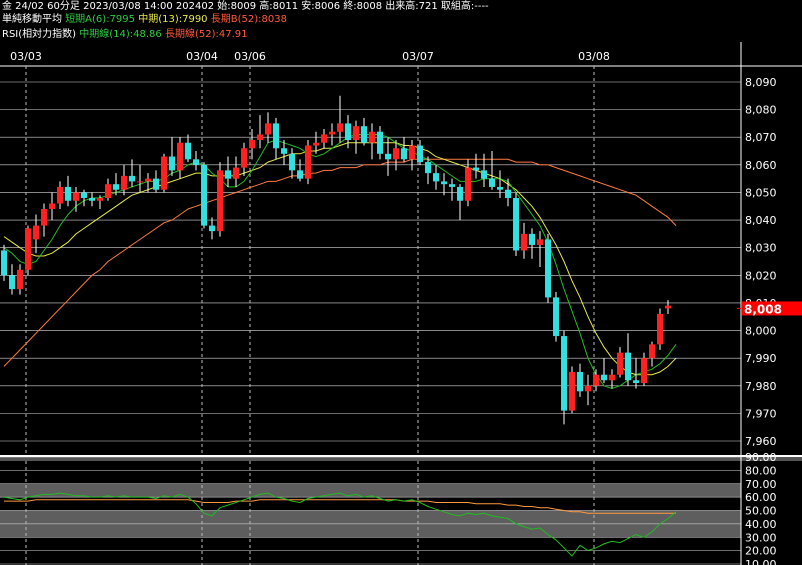  Describe the element at coordinates (206, 34) in the screenshot. I see `rsi-long-legend: 長期線(52):47.91` at that location.